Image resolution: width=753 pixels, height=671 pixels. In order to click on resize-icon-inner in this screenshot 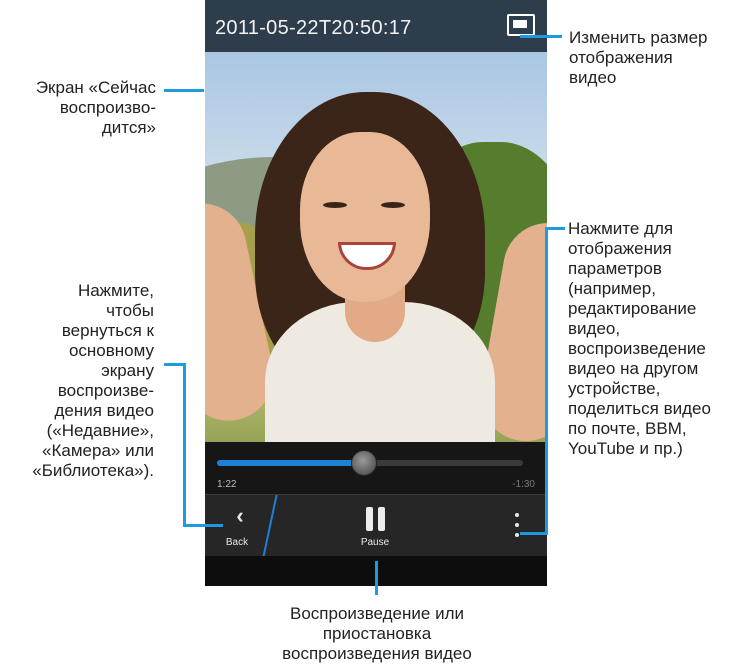, I will do `click(520, 24)`.